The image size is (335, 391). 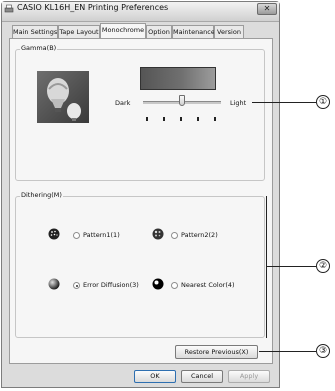 What do you see at coordinates (101, 235) in the screenshot?
I see `pattern1-label: Pattern1(1)` at bounding box center [101, 235].